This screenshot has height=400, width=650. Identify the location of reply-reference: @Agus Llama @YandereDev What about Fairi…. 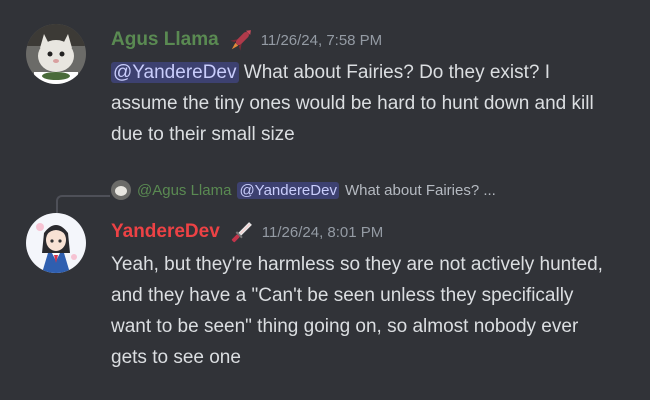
(361, 190).